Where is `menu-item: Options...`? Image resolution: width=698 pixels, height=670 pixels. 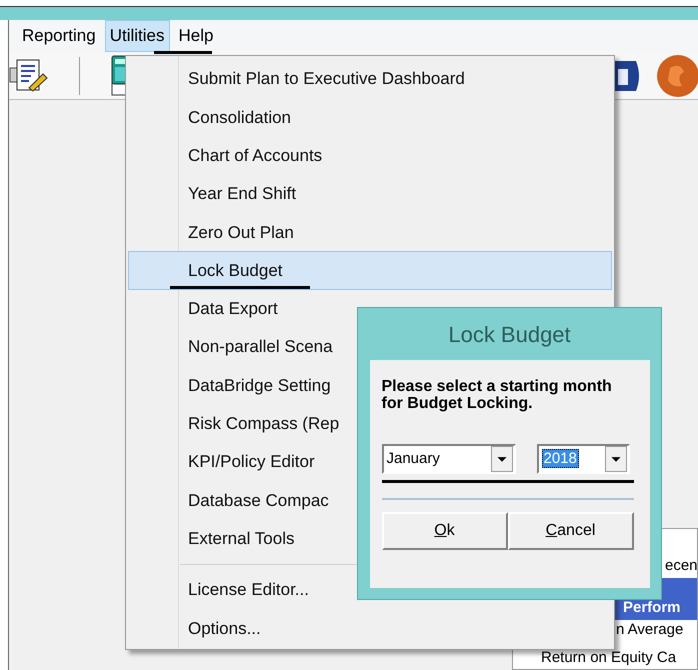 menu-item: Options... is located at coordinates (370, 628).